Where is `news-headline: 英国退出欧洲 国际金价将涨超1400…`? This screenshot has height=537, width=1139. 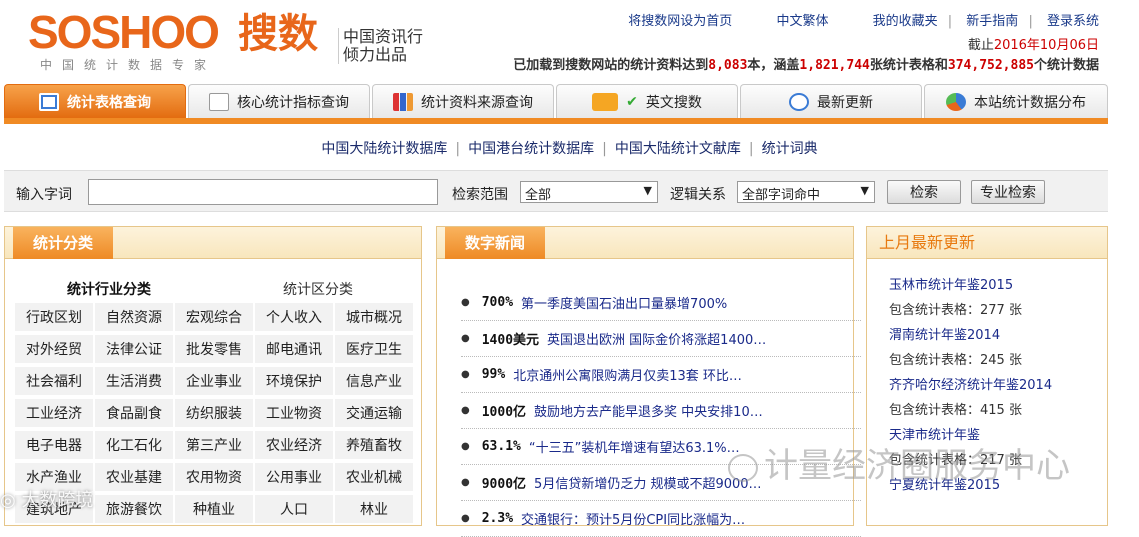
news-headline: 英国退出欧洲 国际金价将涨超1400… is located at coordinates (656, 338).